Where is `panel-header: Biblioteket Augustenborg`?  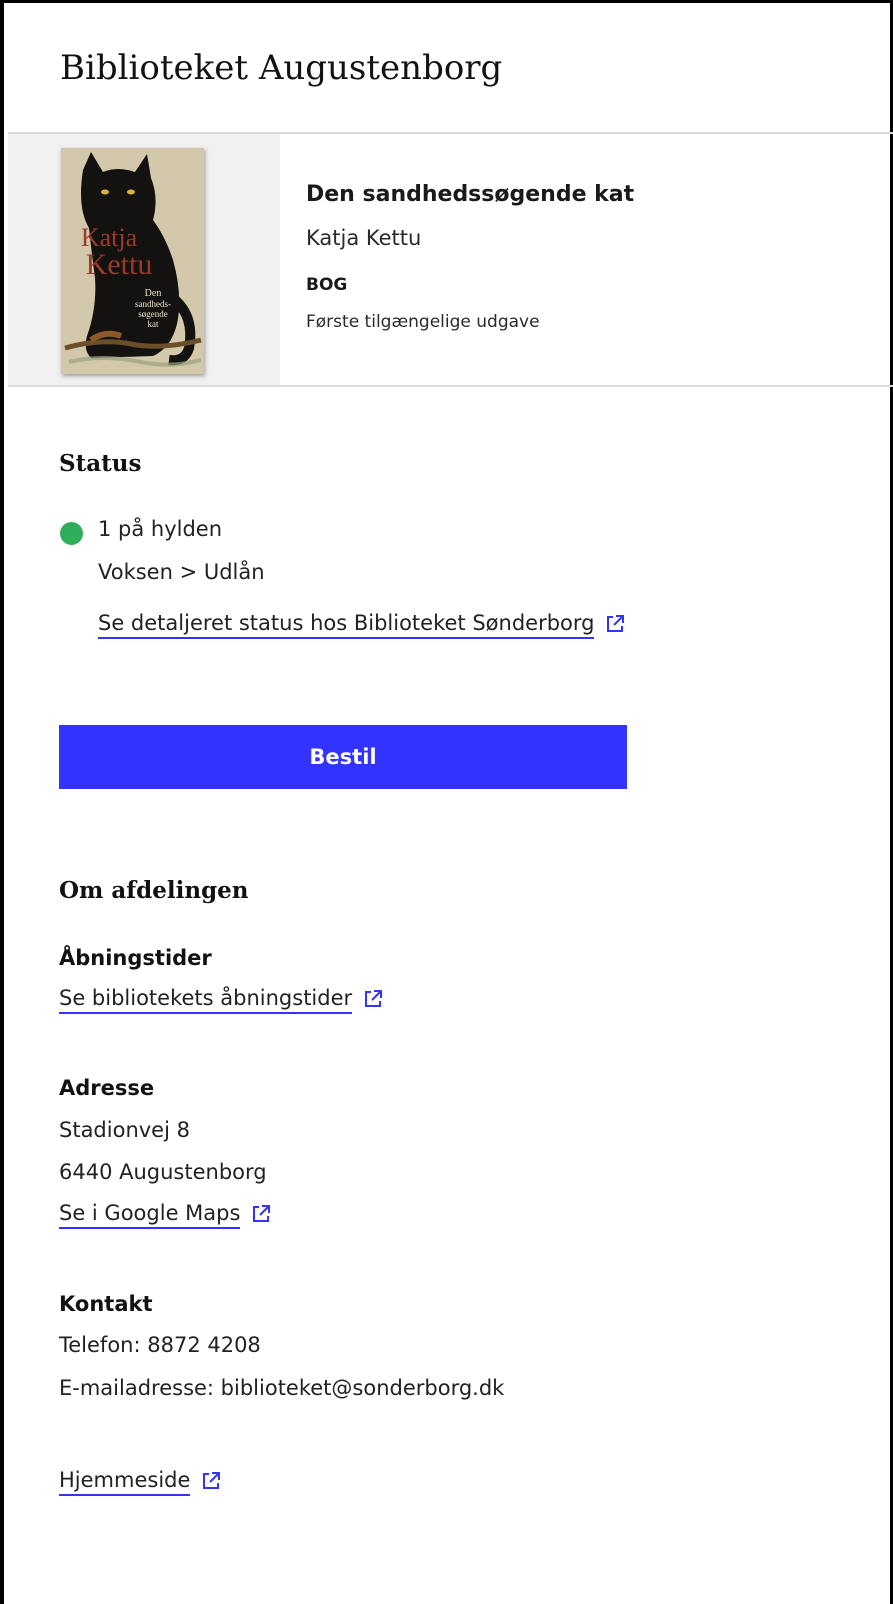
panel-header: Biblioteket Augustenborg is located at coordinates (450, 70).